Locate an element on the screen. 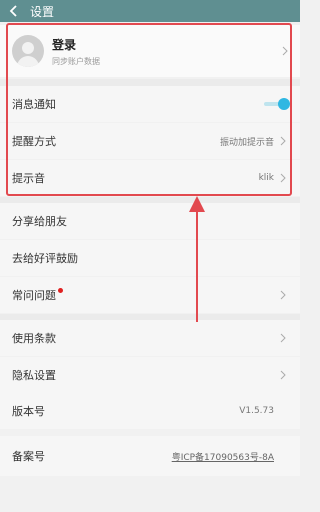 The width and height of the screenshot is (320, 512). terms-row: 使用条款 is located at coordinates (150, 338).